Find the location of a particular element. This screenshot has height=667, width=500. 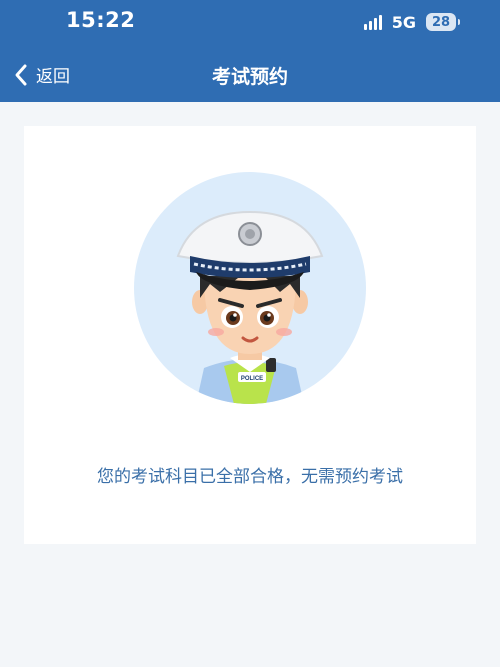

network-type: 5G is located at coordinates (403, 22).